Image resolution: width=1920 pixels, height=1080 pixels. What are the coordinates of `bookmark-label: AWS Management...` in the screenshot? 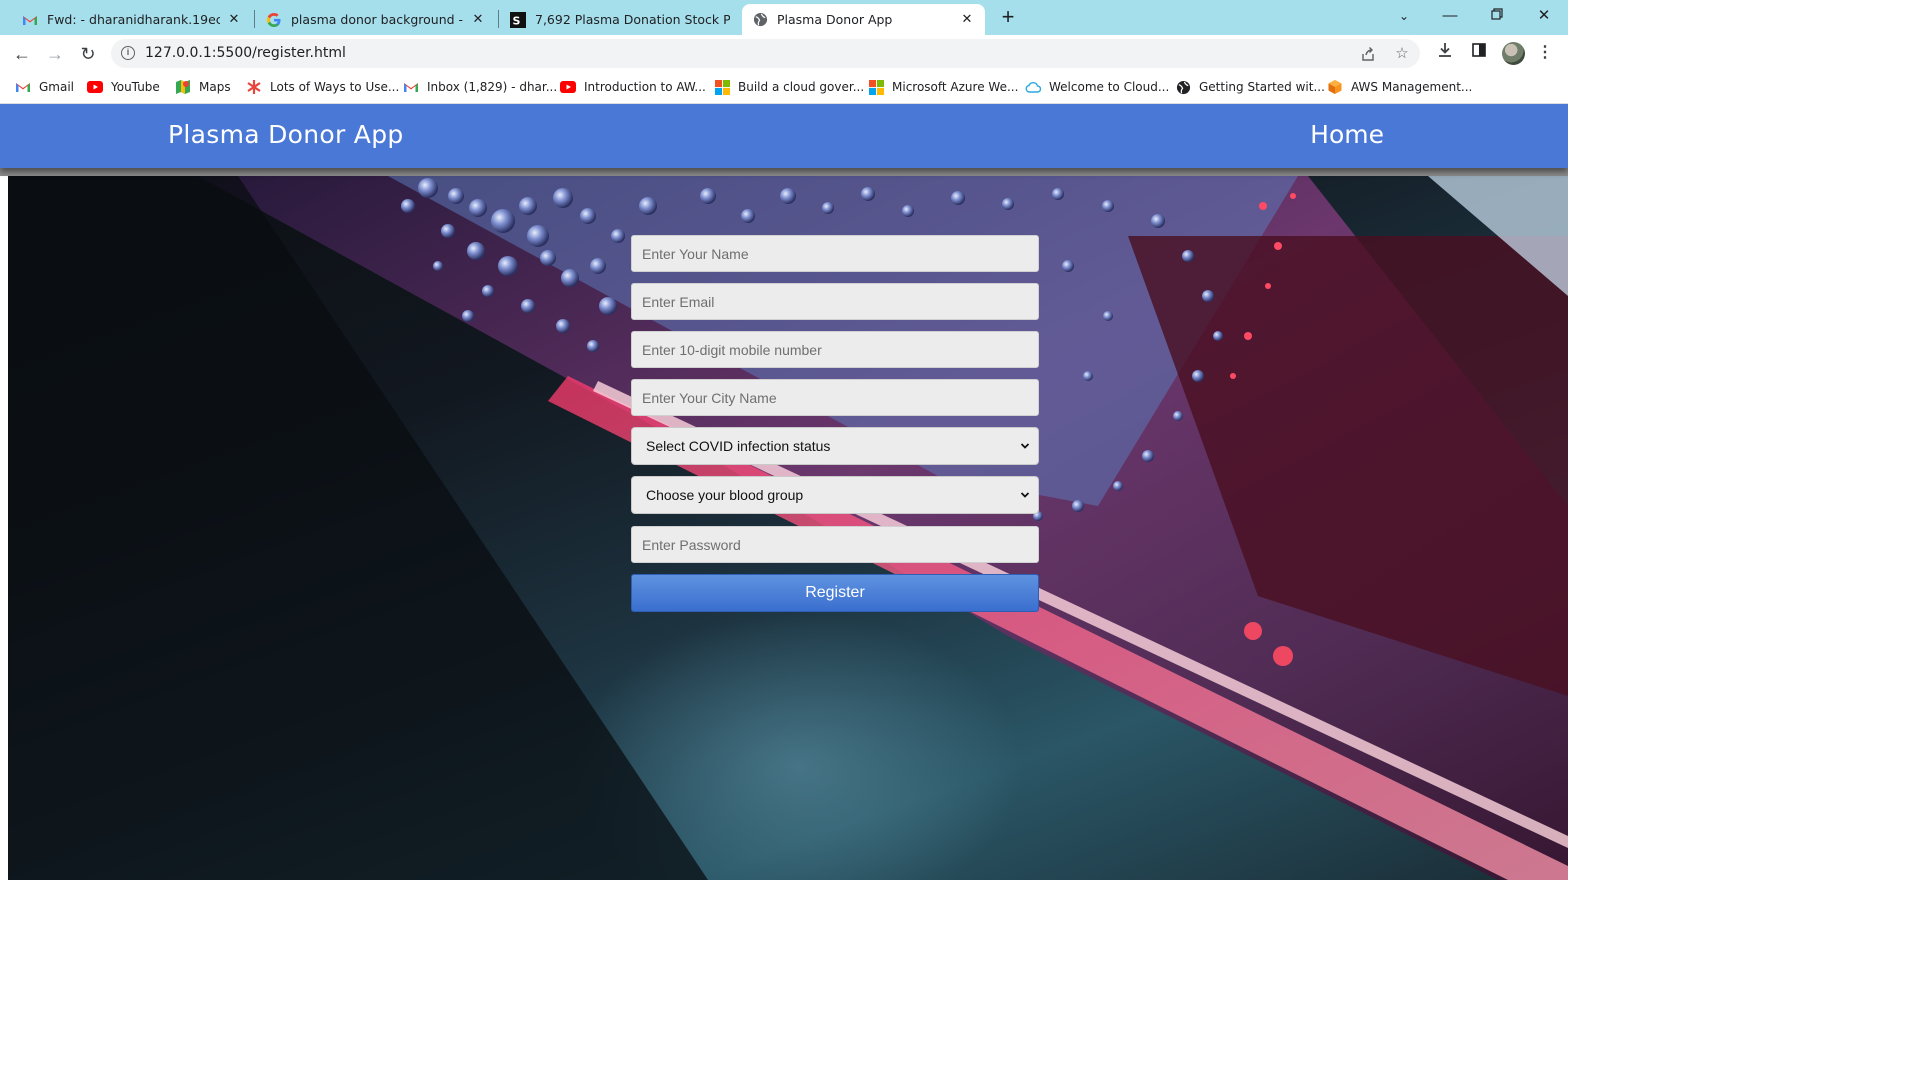 It's located at (1412, 87).